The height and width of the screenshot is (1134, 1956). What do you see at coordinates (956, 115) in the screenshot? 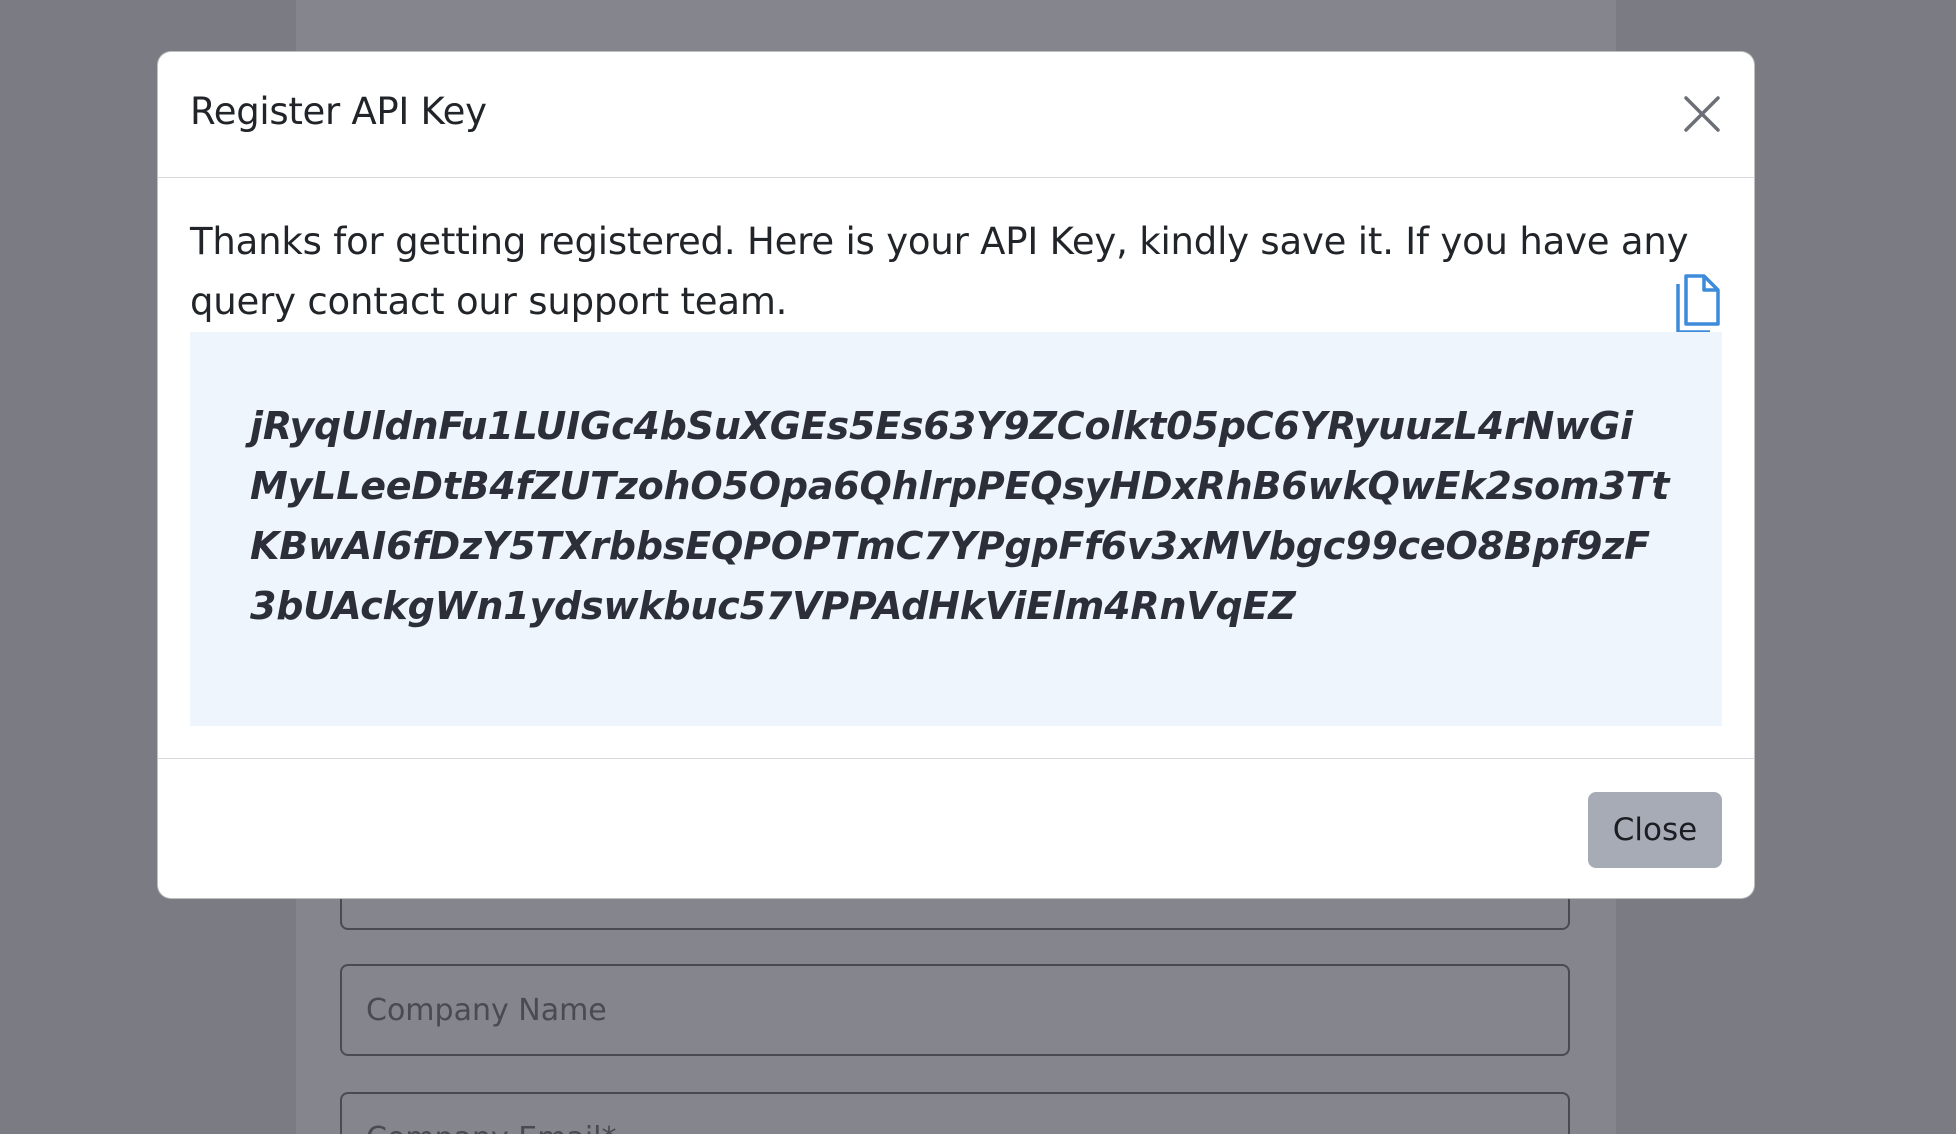
I see `modal-header: Register API Key` at bounding box center [956, 115].